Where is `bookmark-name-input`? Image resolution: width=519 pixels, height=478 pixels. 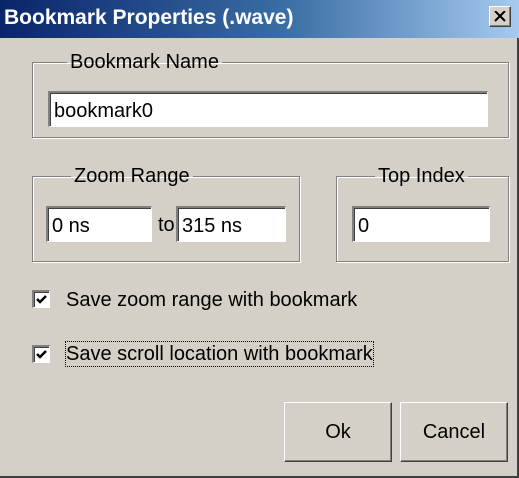 bookmark-name-input is located at coordinates (268, 109).